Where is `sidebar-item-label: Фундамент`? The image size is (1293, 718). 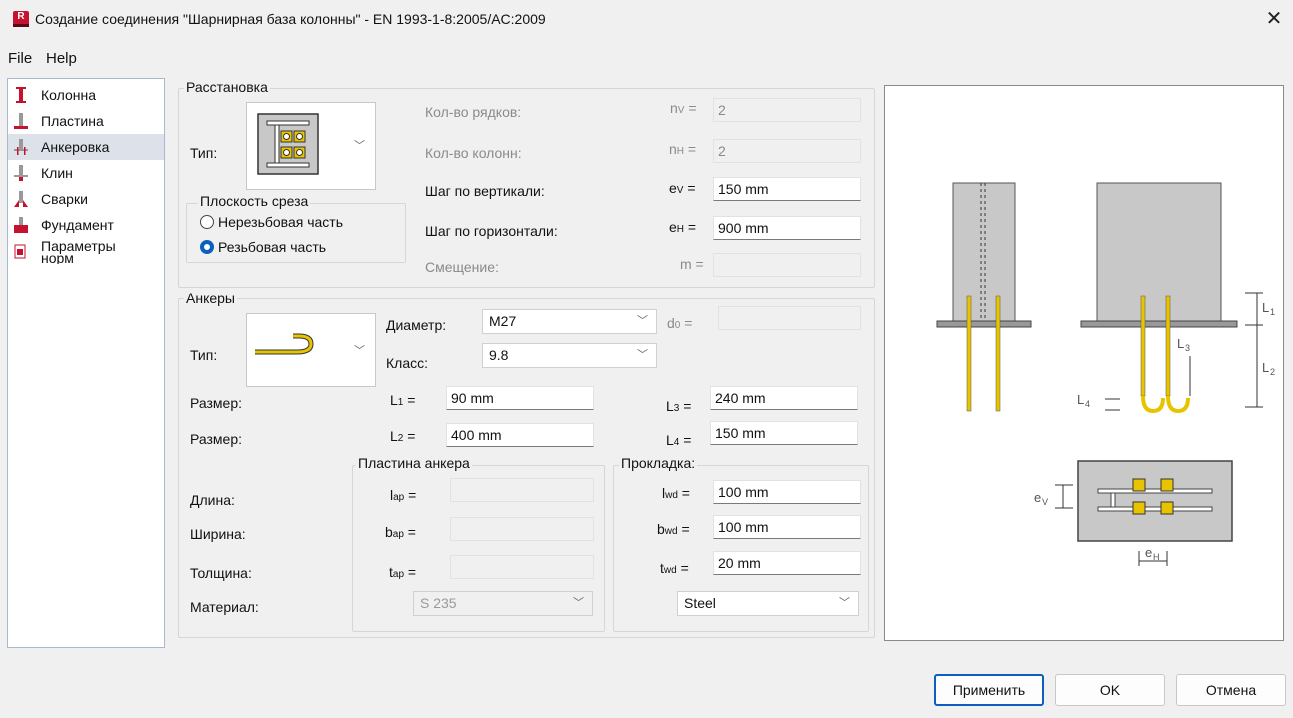
sidebar-item-label: Фундамент is located at coordinates (77, 225).